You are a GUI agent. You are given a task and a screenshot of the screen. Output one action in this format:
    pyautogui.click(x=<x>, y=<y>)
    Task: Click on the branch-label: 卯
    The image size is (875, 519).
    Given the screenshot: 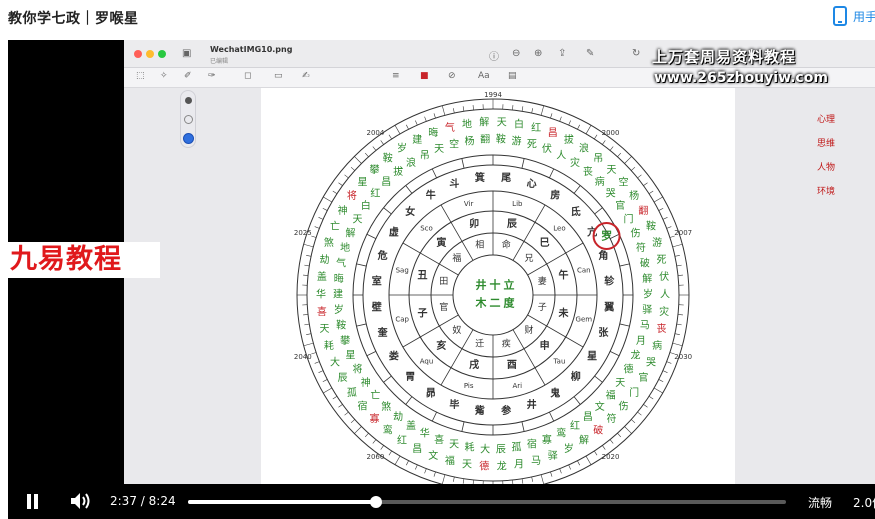 What is the action you would take?
    pyautogui.click(x=474, y=223)
    